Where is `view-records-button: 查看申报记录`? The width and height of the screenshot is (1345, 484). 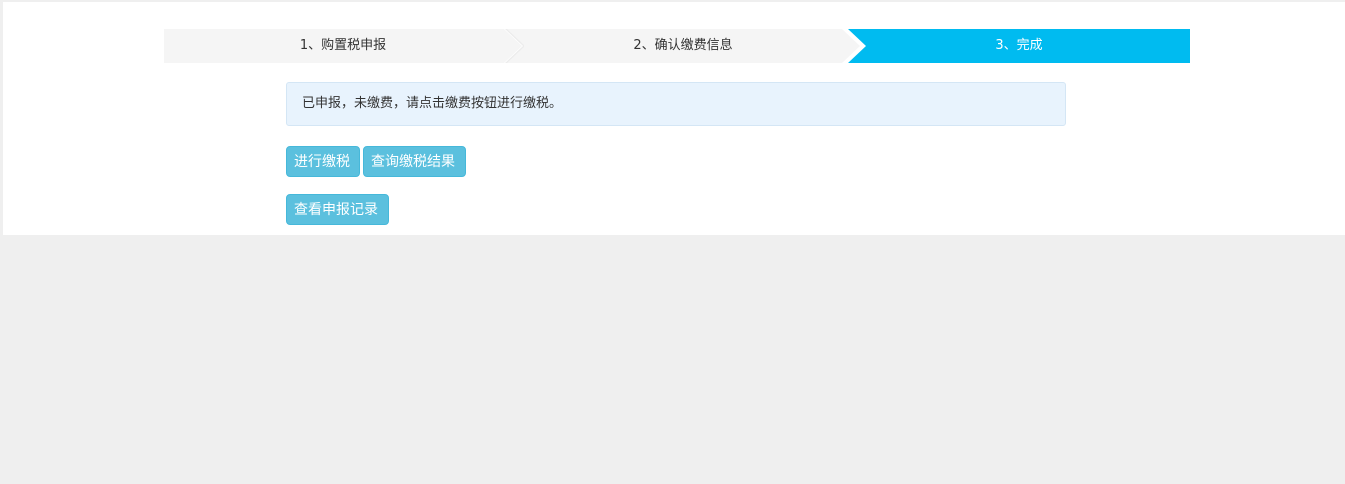
view-records-button: 查看申报记录 is located at coordinates (337, 209).